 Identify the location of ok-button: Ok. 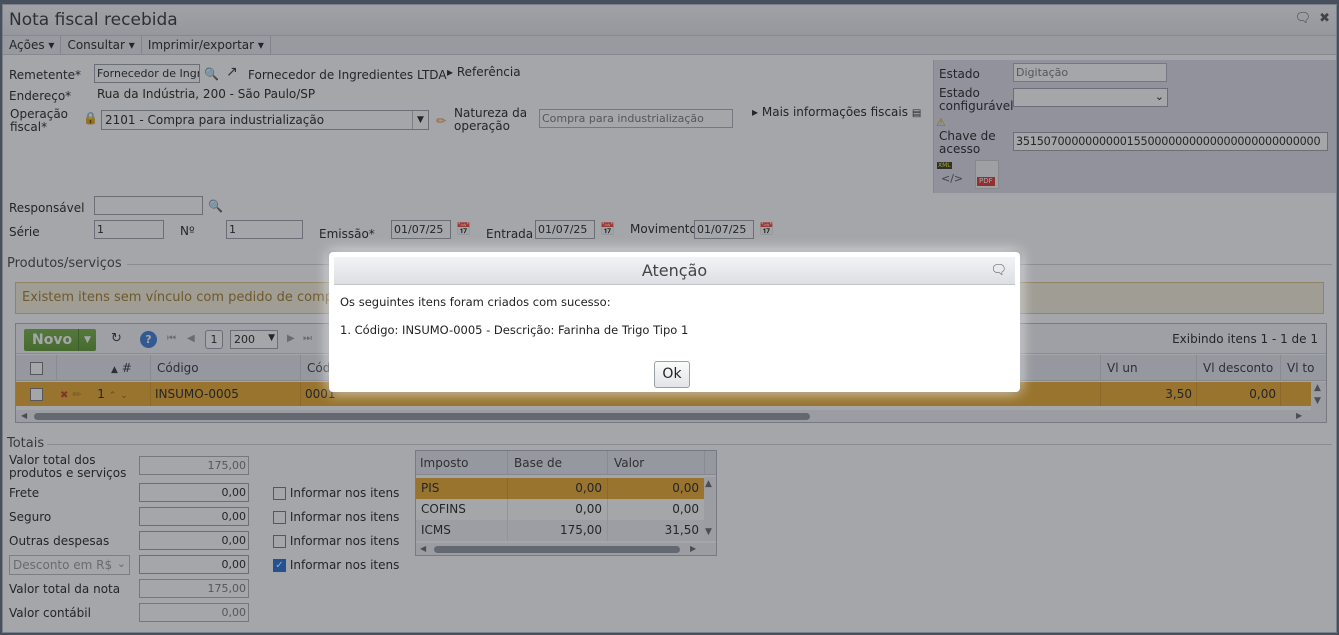
(672, 374).